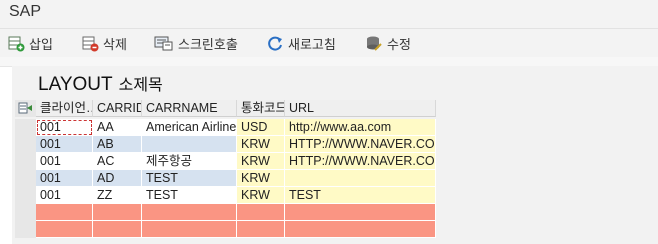  I want to click on screen-call-icon, so click(164, 43).